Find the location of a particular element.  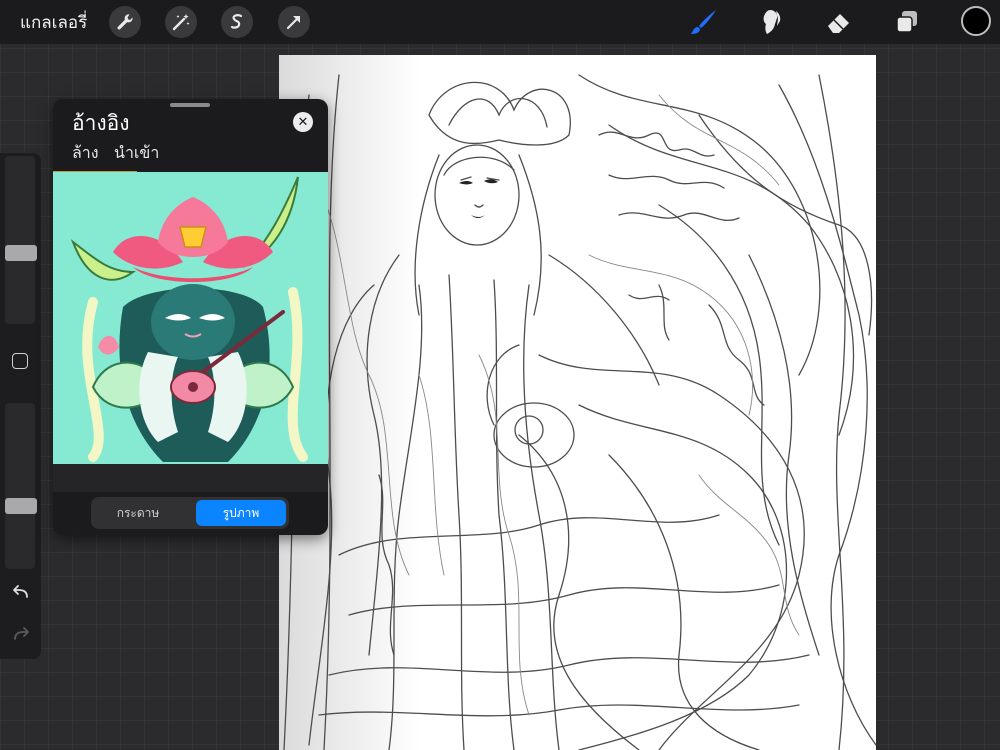

transform-arrow-icon is located at coordinates (294, 22).